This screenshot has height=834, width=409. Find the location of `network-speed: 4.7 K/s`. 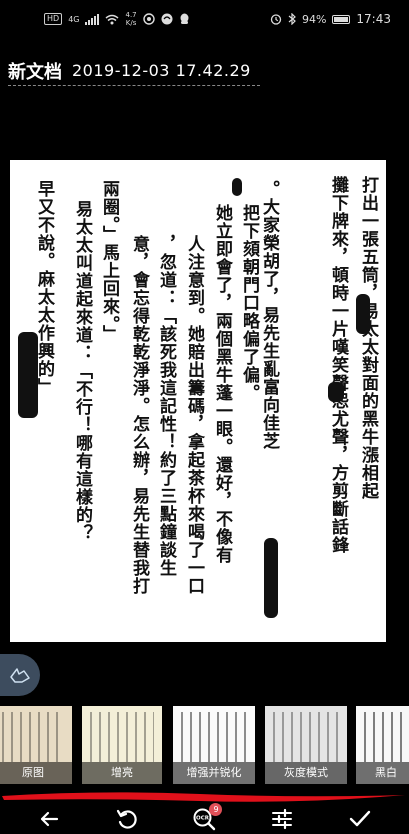

network-speed: 4.7 K/s is located at coordinates (131, 19).